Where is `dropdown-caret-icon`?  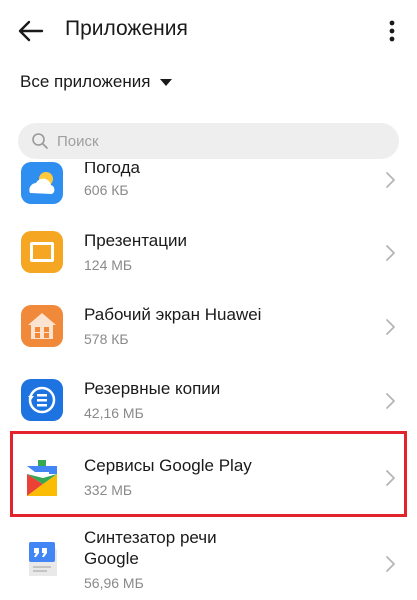
dropdown-caret-icon is located at coordinates (166, 82).